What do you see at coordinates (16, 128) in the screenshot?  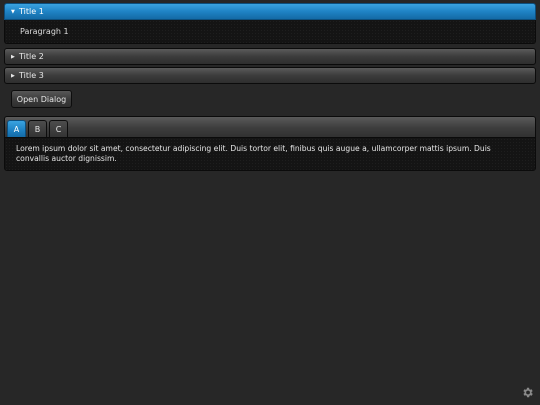 I see `tab-a: A` at bounding box center [16, 128].